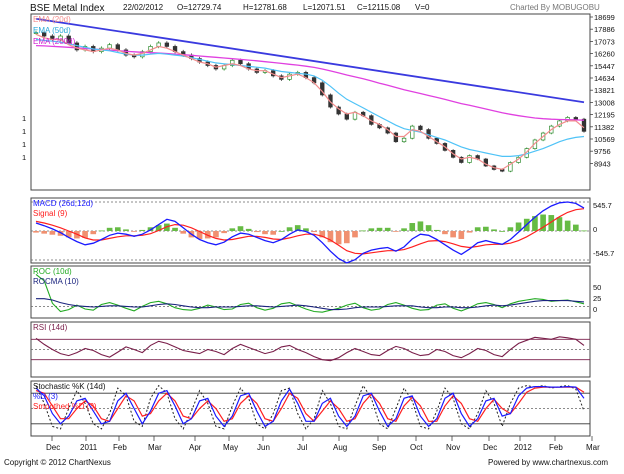  Describe the element at coordinates (555, 7) in the screenshot. I see `charted-by: Charted By MOBUGOBU` at that location.